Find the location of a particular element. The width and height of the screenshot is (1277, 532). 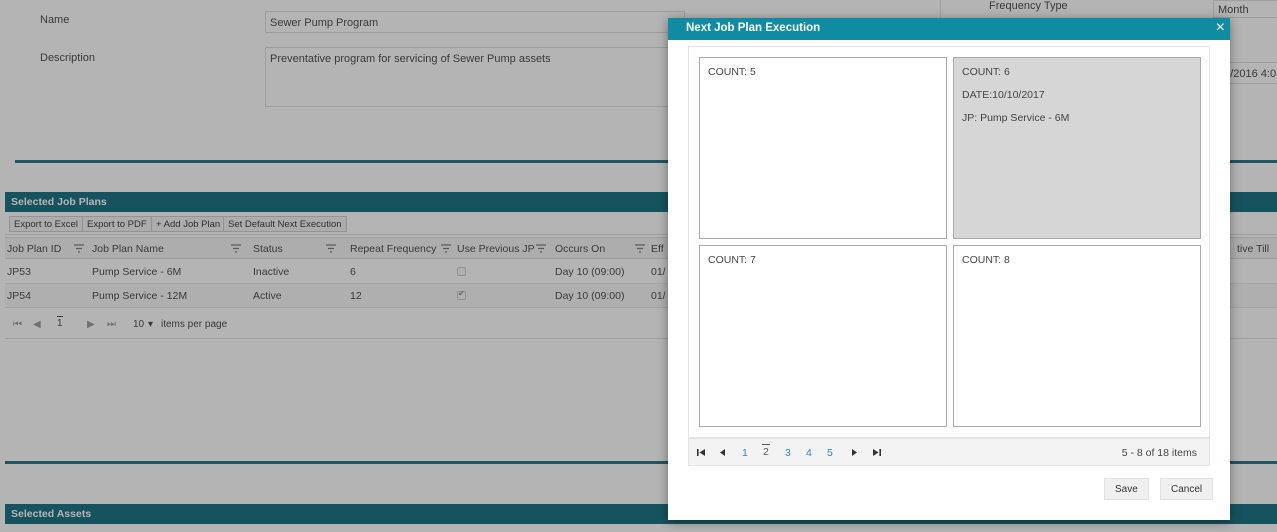

next-page-icon is located at coordinates (854, 453).